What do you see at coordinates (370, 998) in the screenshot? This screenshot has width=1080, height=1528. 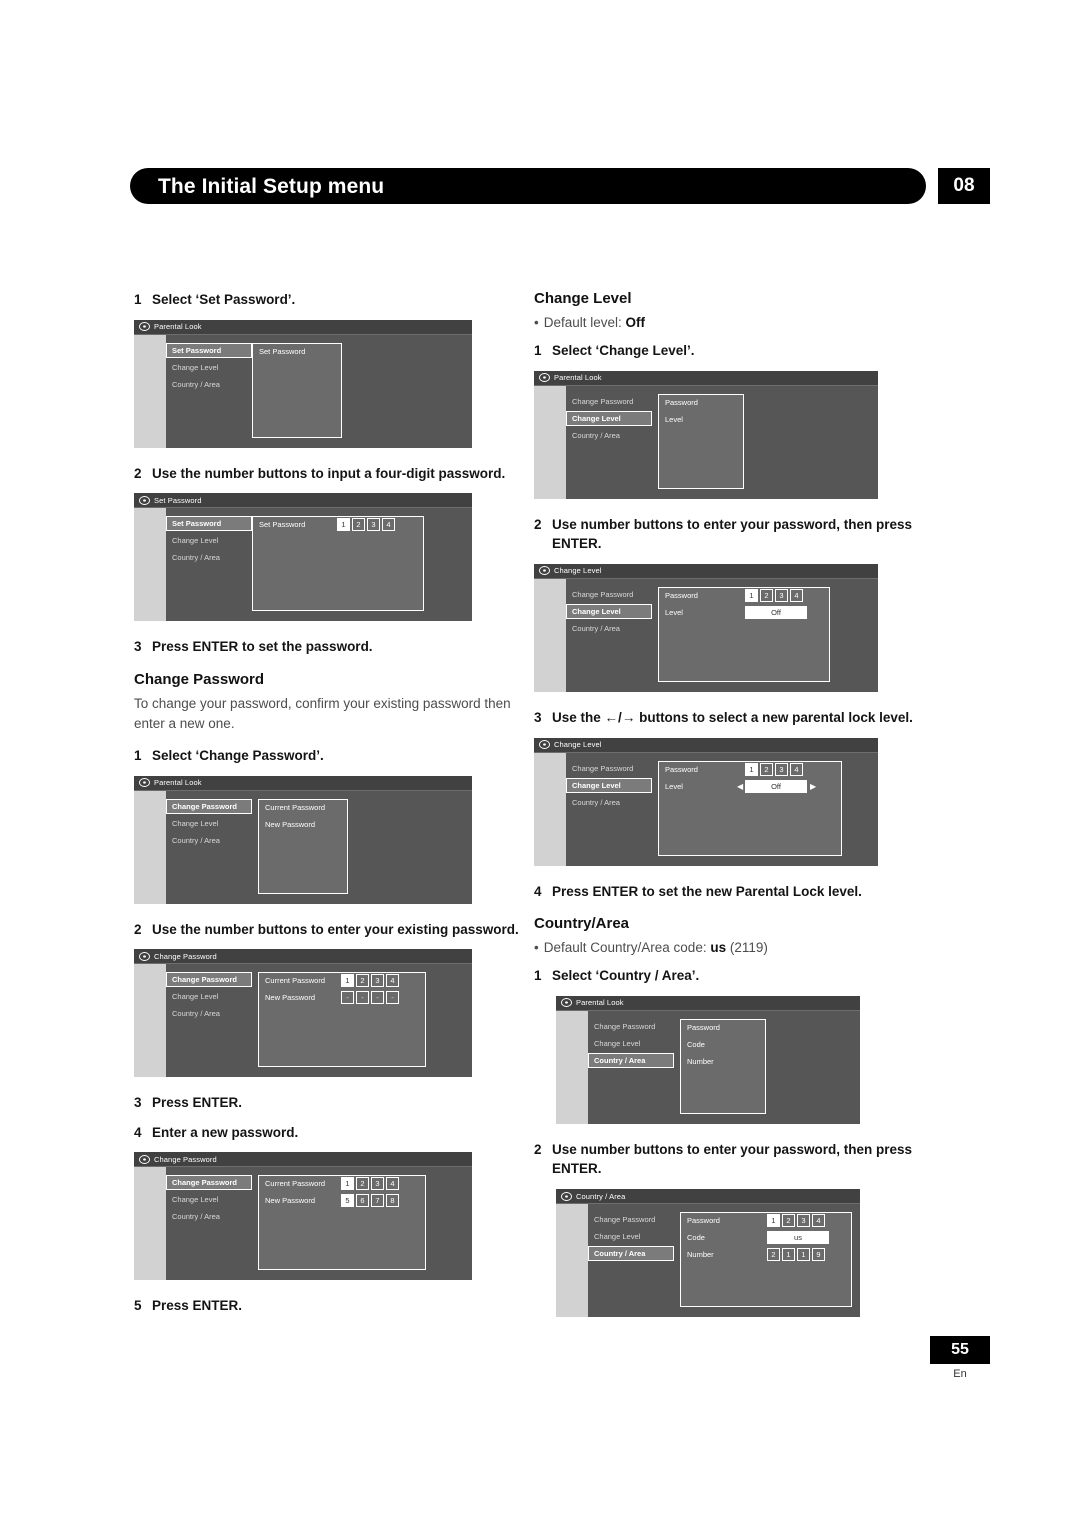 I see `new-password-digits: - - - -` at bounding box center [370, 998].